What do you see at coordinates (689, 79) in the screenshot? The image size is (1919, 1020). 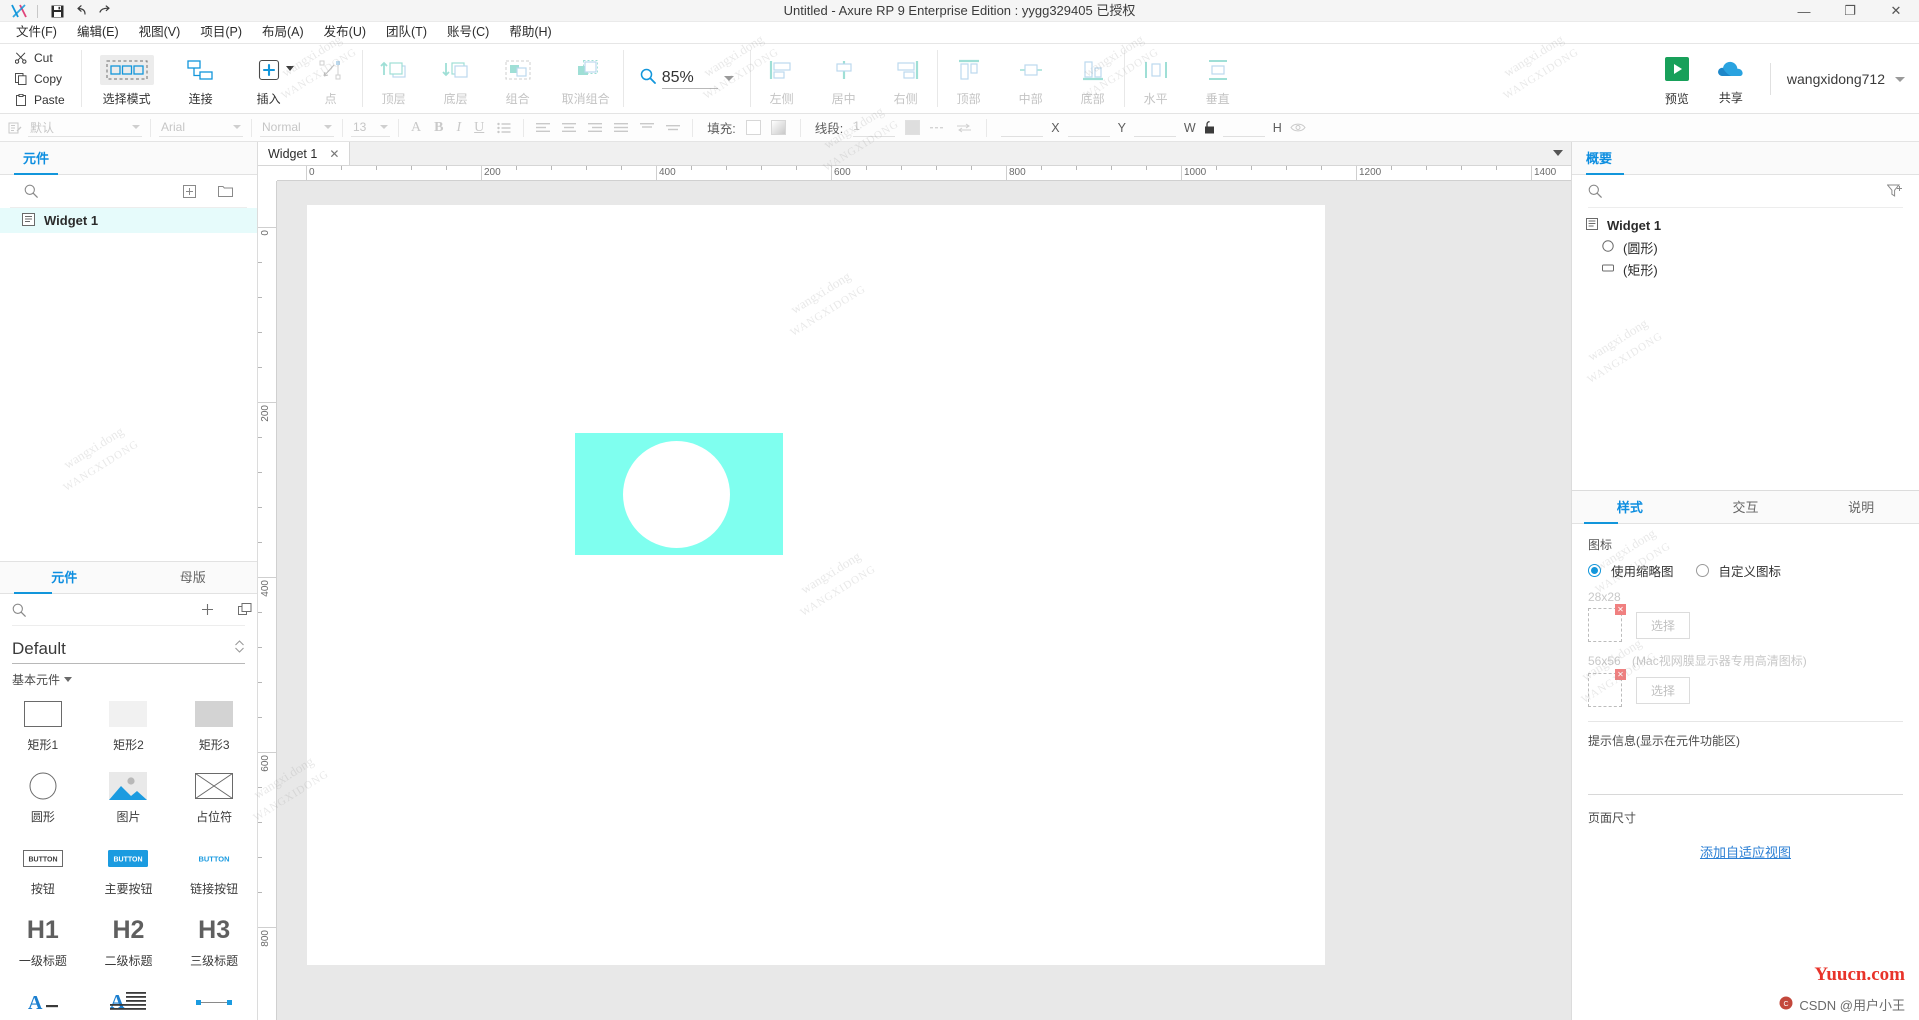 I see `zoom-value: 85%` at bounding box center [689, 79].